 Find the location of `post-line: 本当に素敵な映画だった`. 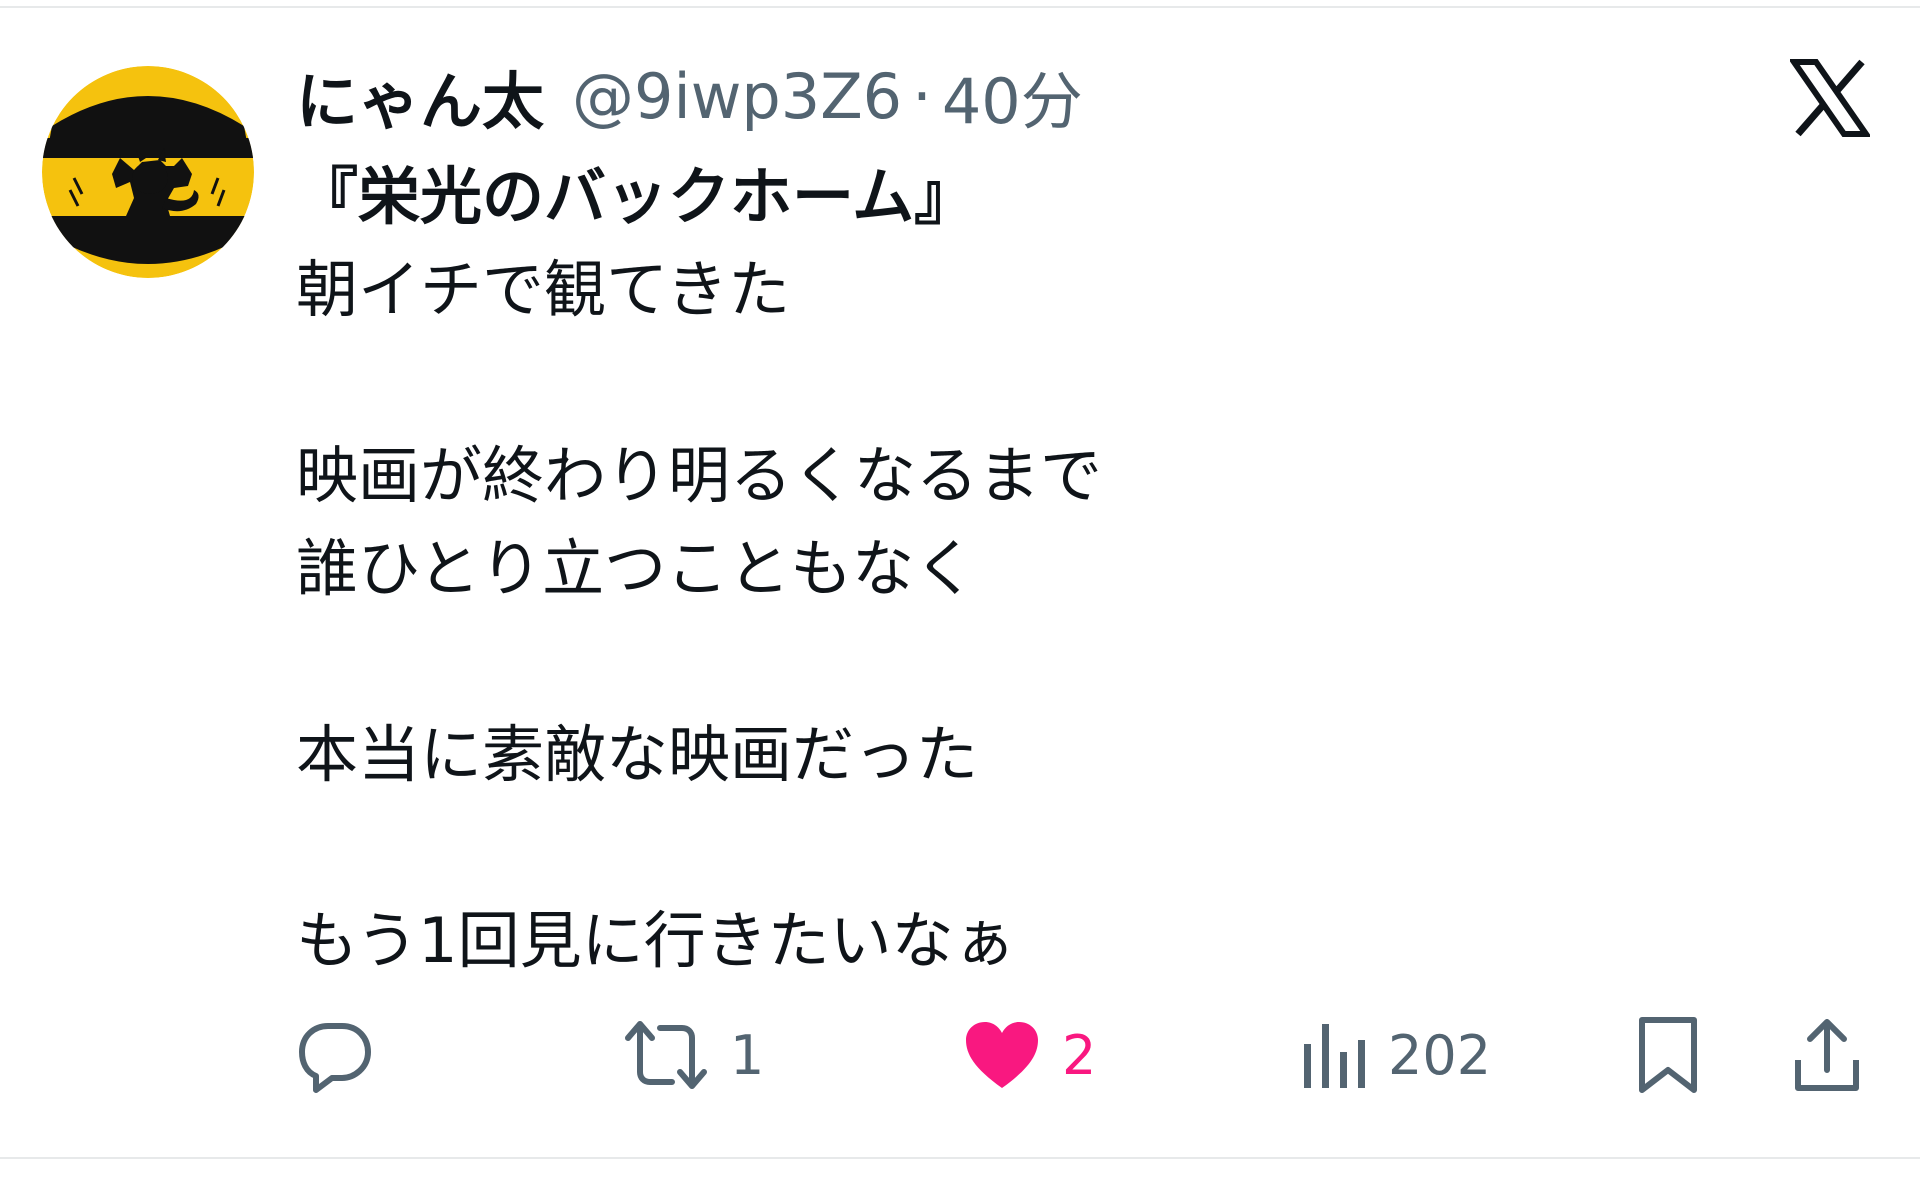

post-line: 本当に素敵な映画だった is located at coordinates (637, 754).